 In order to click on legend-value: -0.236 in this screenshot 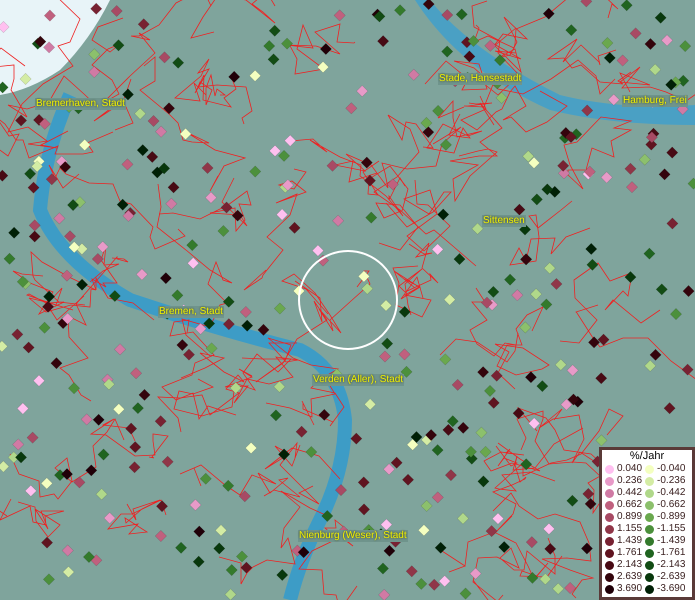, I will do `click(671, 481)`.